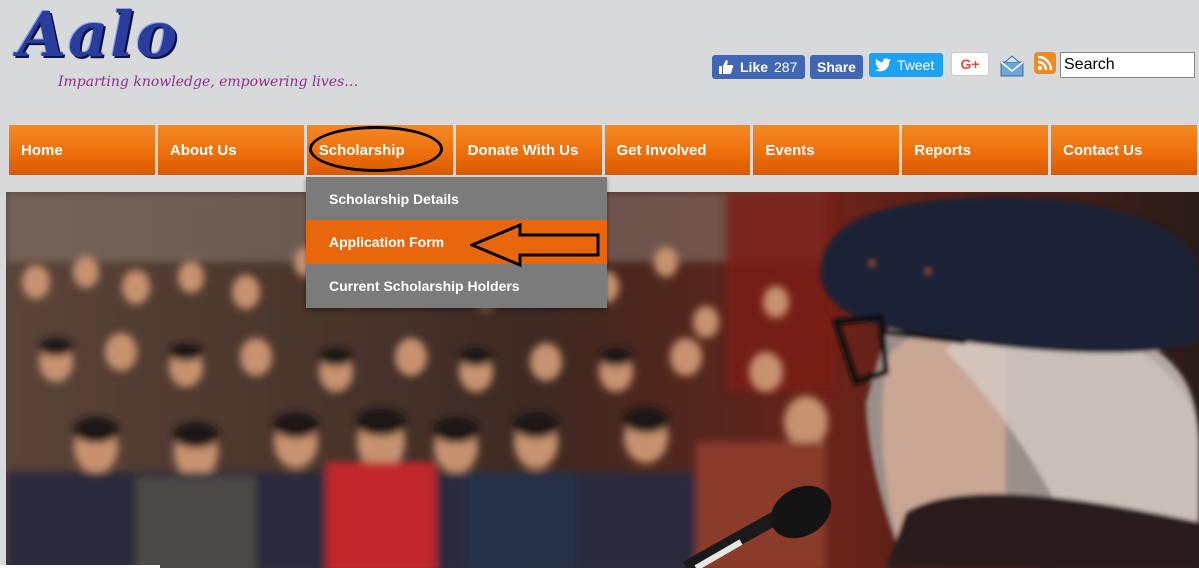 This screenshot has width=1199, height=568. I want to click on mail-icon, so click(1012, 67).